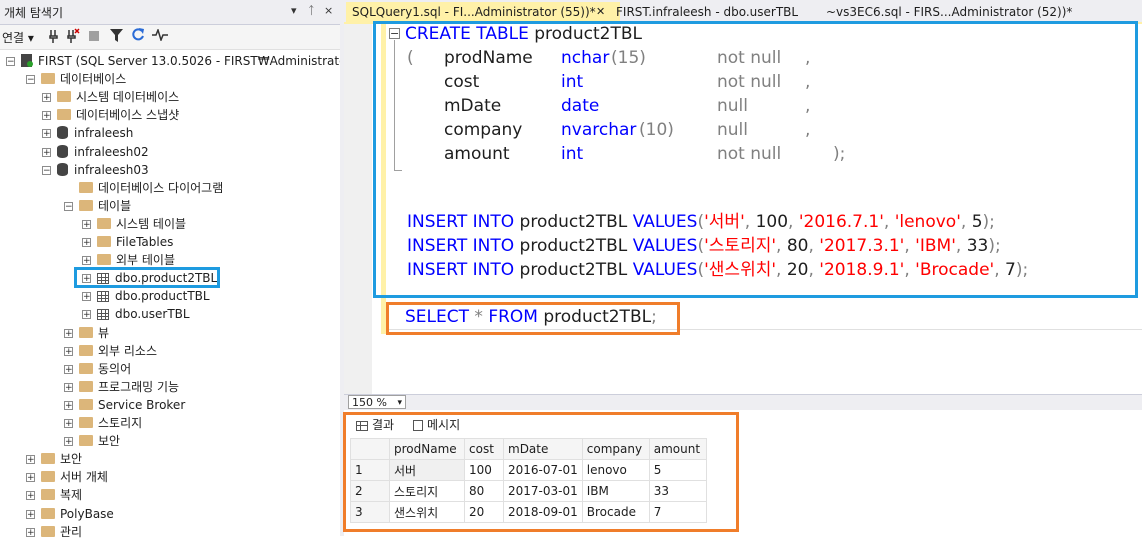 The width and height of the screenshot is (1142, 541). I want to click on tree-node: + 동의어, so click(97, 369).